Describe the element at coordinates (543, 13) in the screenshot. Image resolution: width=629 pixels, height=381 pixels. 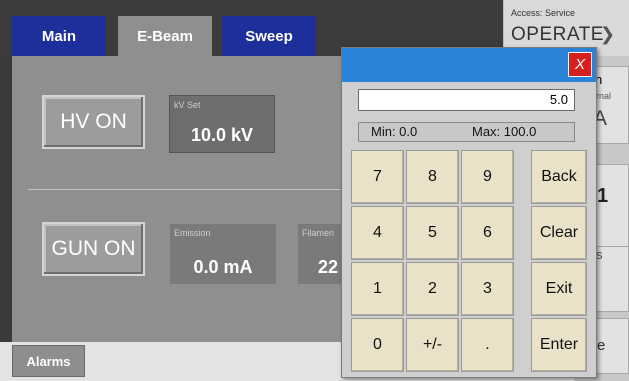
I see `access-level-label: Access: Service` at that location.